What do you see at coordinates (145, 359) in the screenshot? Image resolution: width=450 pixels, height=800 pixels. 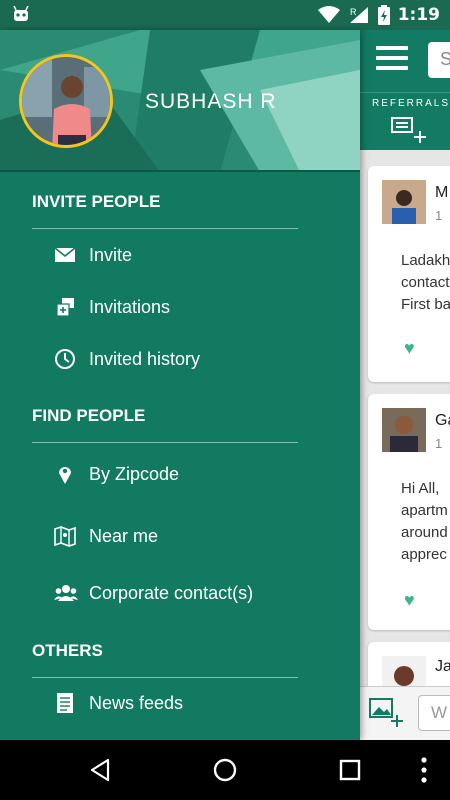 I see `menu-item-label: Invited history` at bounding box center [145, 359].